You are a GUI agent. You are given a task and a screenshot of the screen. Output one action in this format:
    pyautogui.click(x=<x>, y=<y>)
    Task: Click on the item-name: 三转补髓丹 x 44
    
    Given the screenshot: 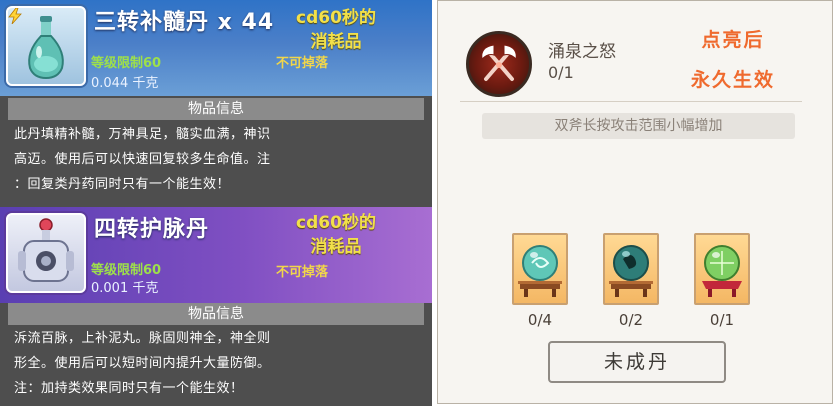 What is the action you would take?
    pyautogui.click(x=184, y=22)
    